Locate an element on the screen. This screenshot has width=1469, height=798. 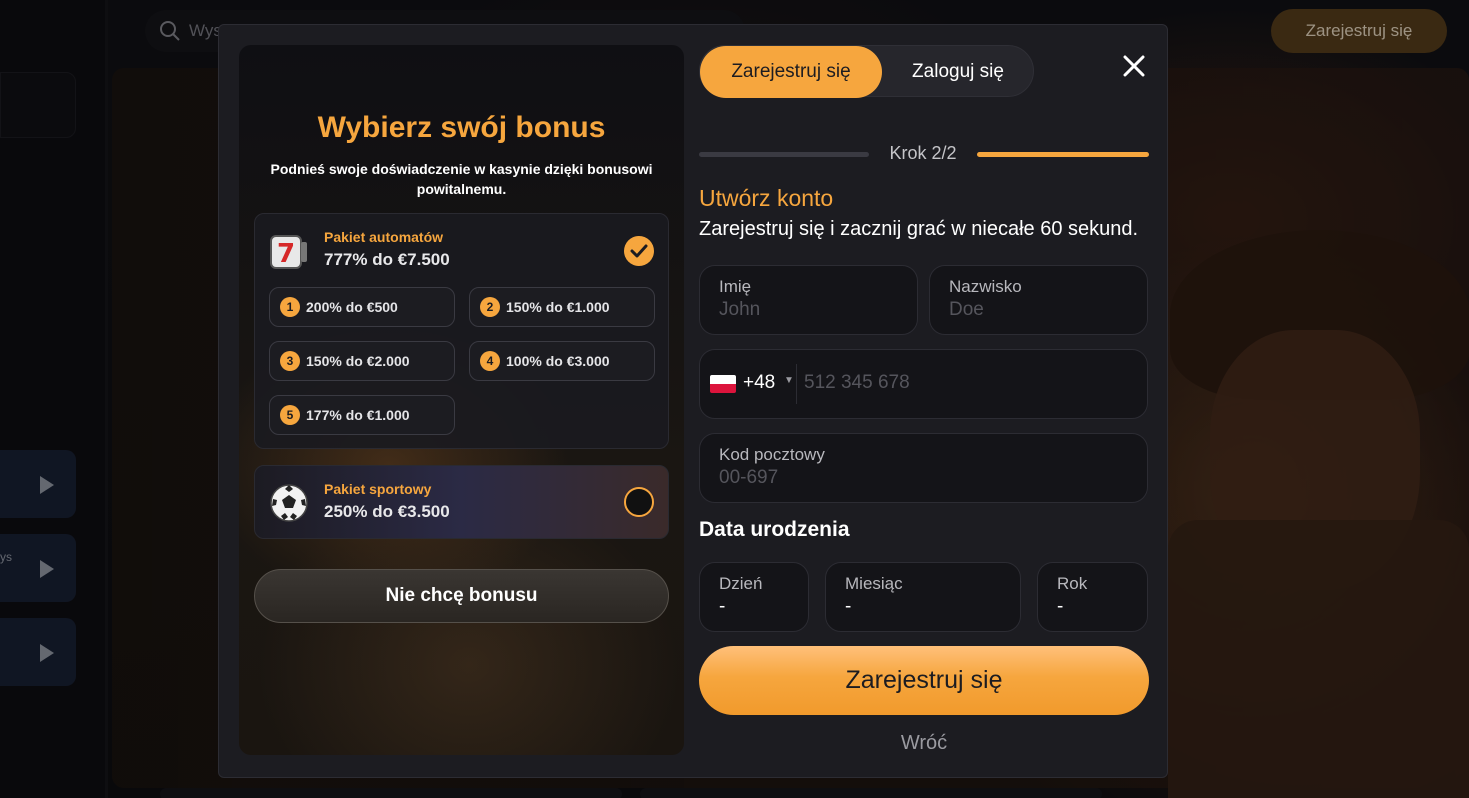
dob-month-label: Miesiąc is located at coordinates (874, 583).